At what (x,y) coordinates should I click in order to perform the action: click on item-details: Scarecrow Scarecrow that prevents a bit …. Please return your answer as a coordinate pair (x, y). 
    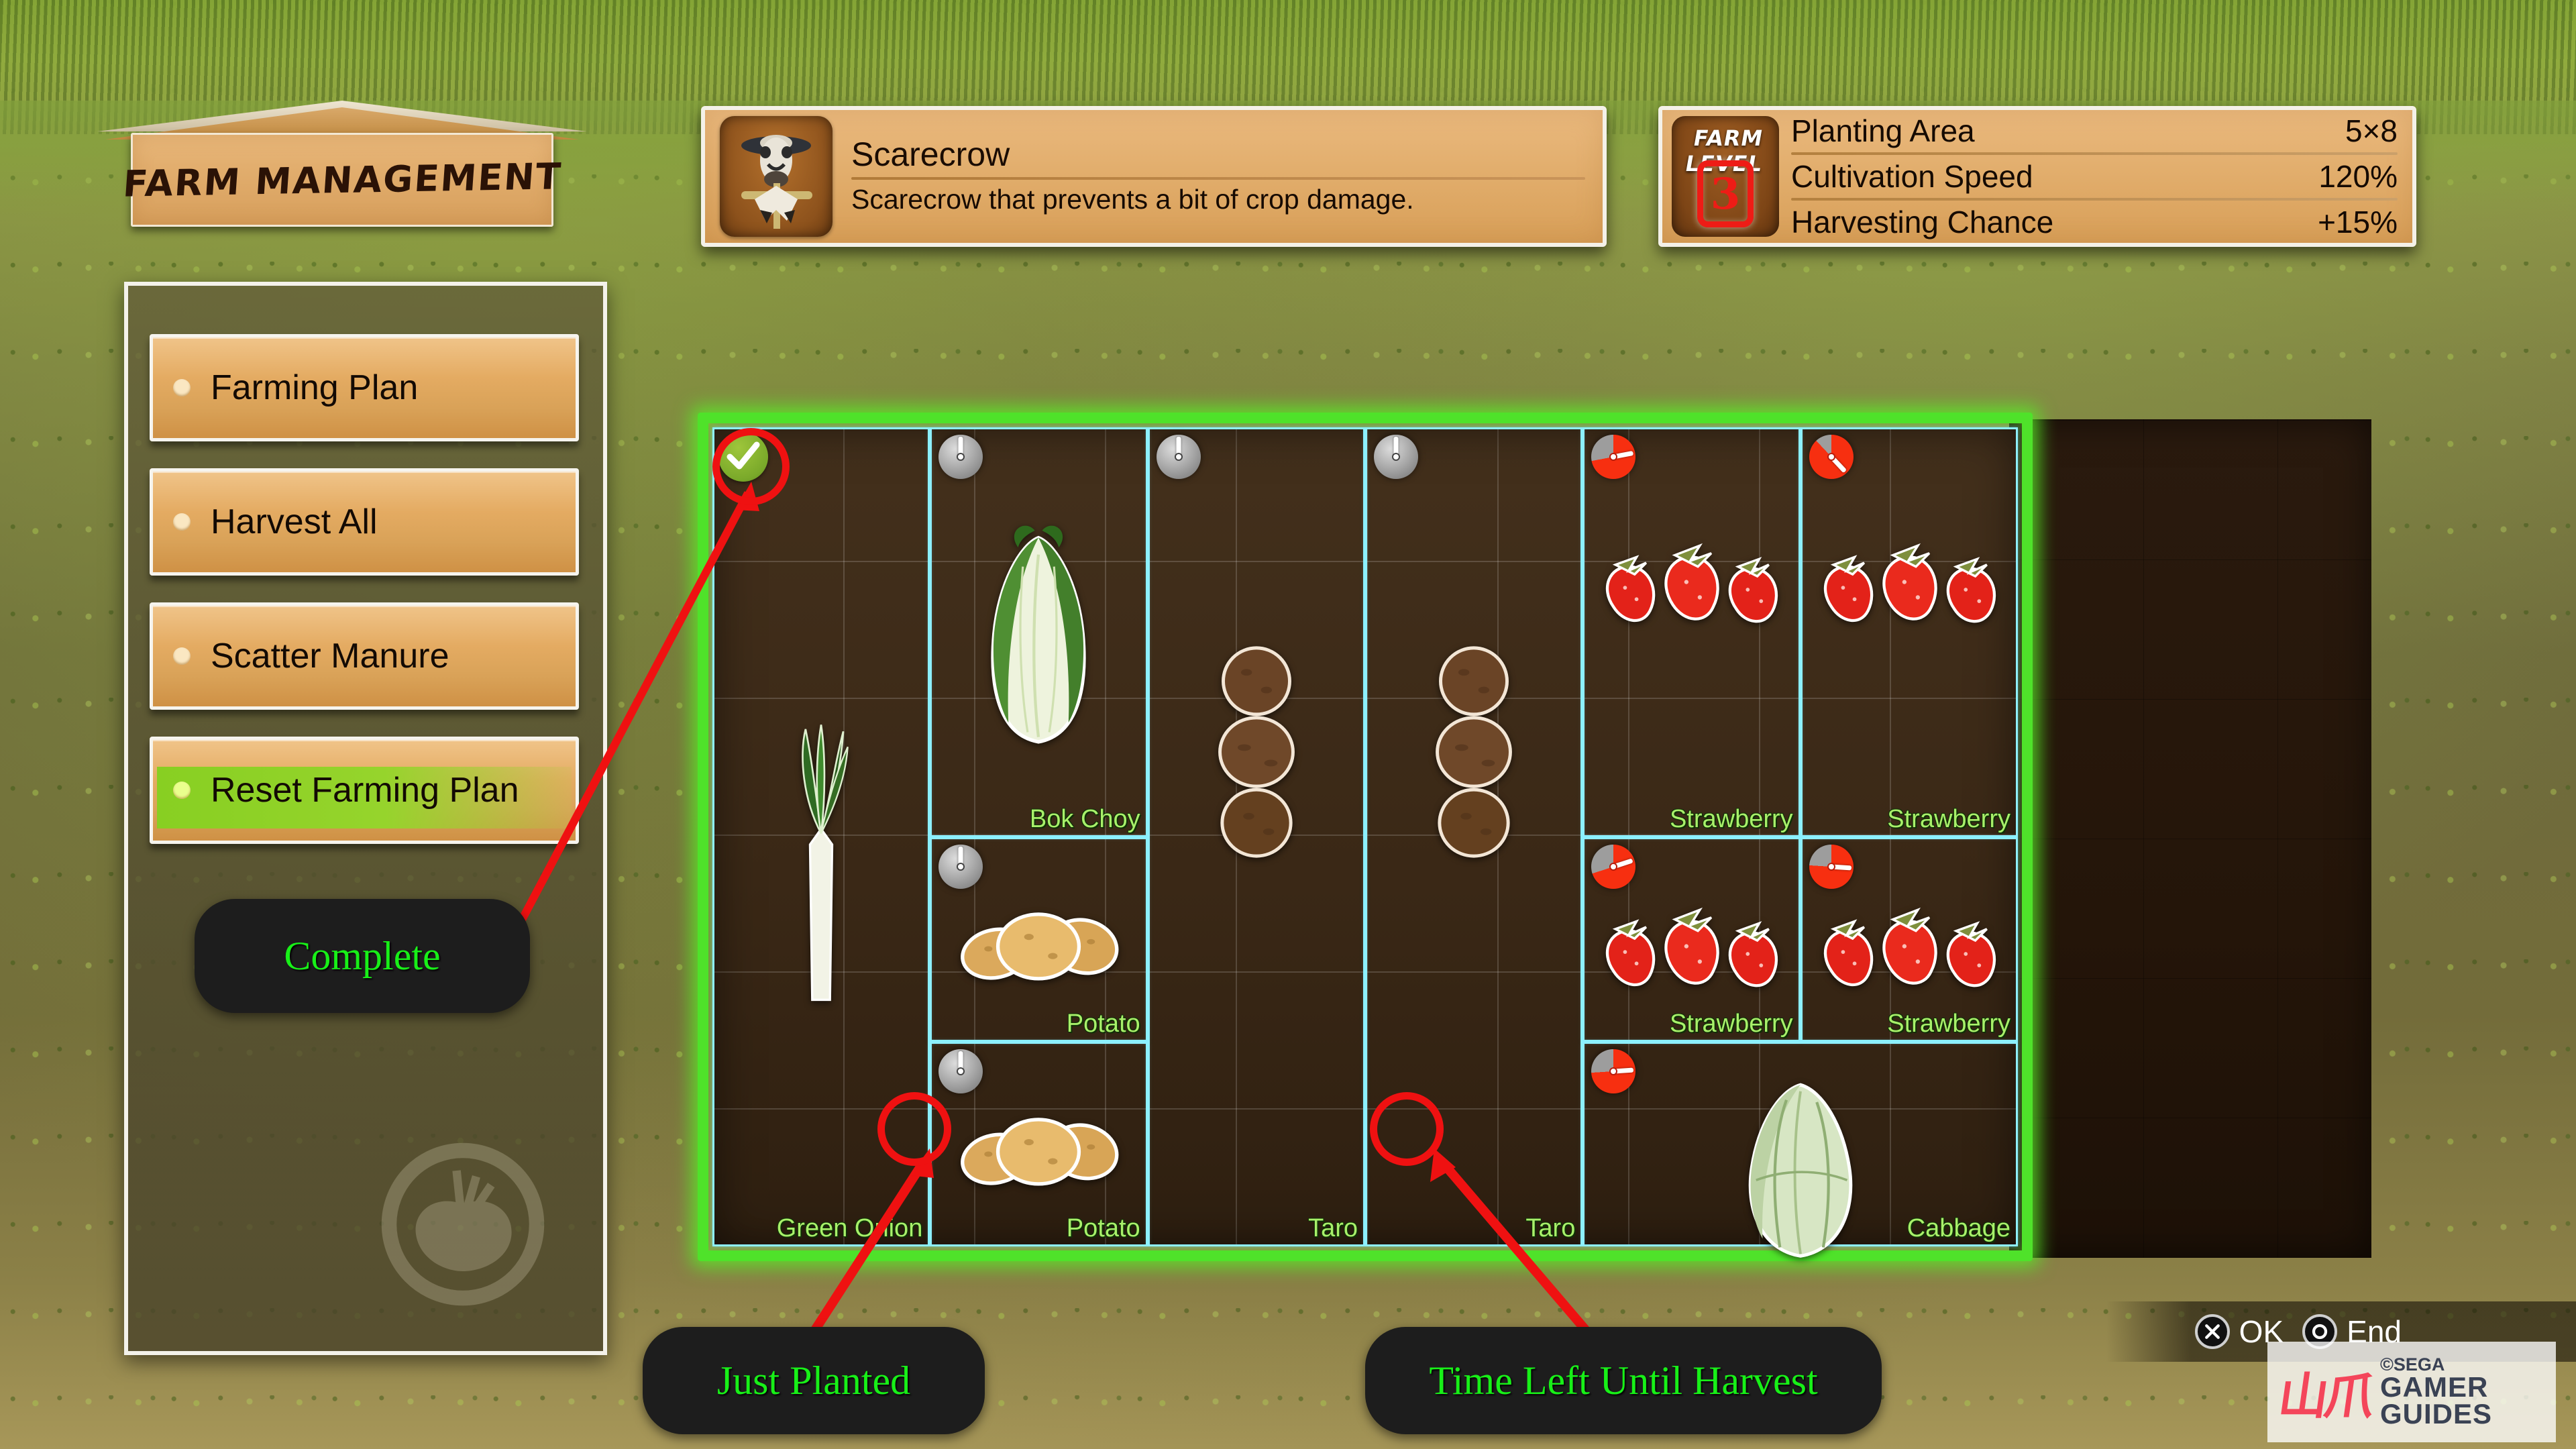
    Looking at the image, I should click on (1227, 175).